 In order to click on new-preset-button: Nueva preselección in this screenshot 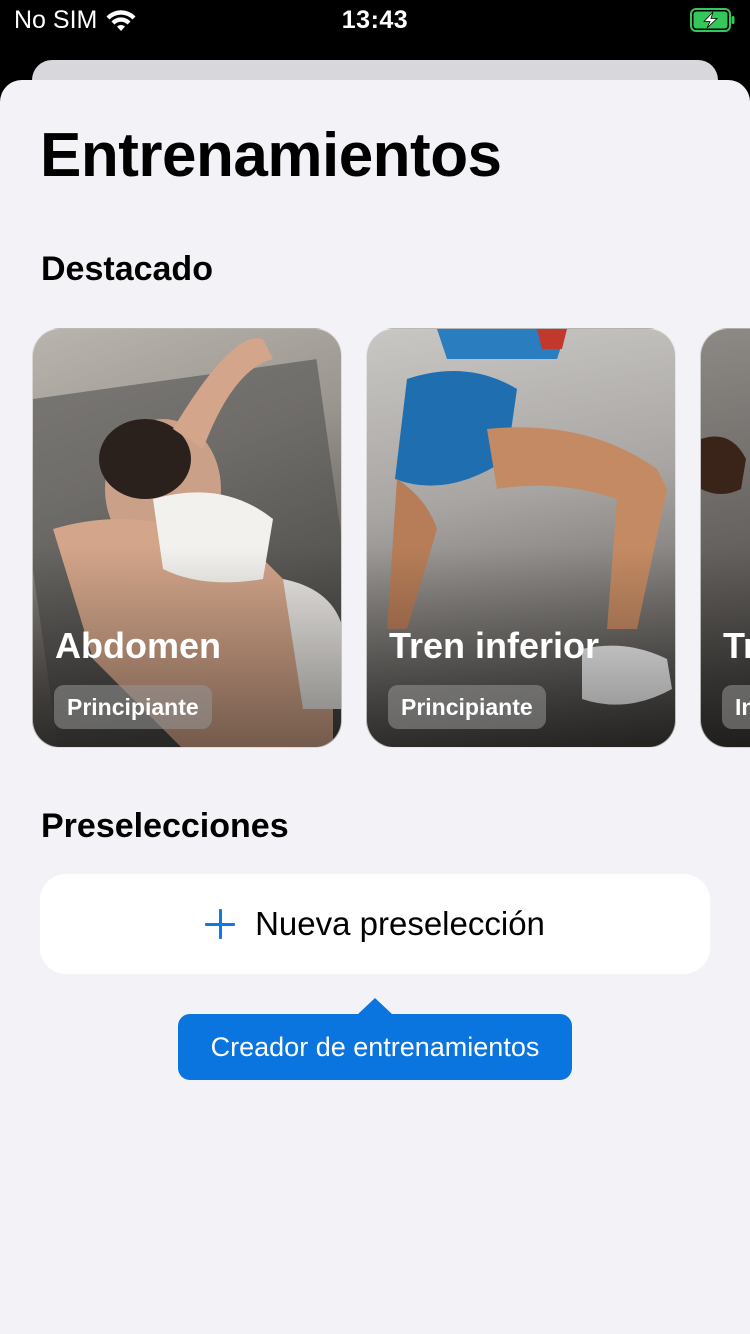, I will do `click(375, 924)`.